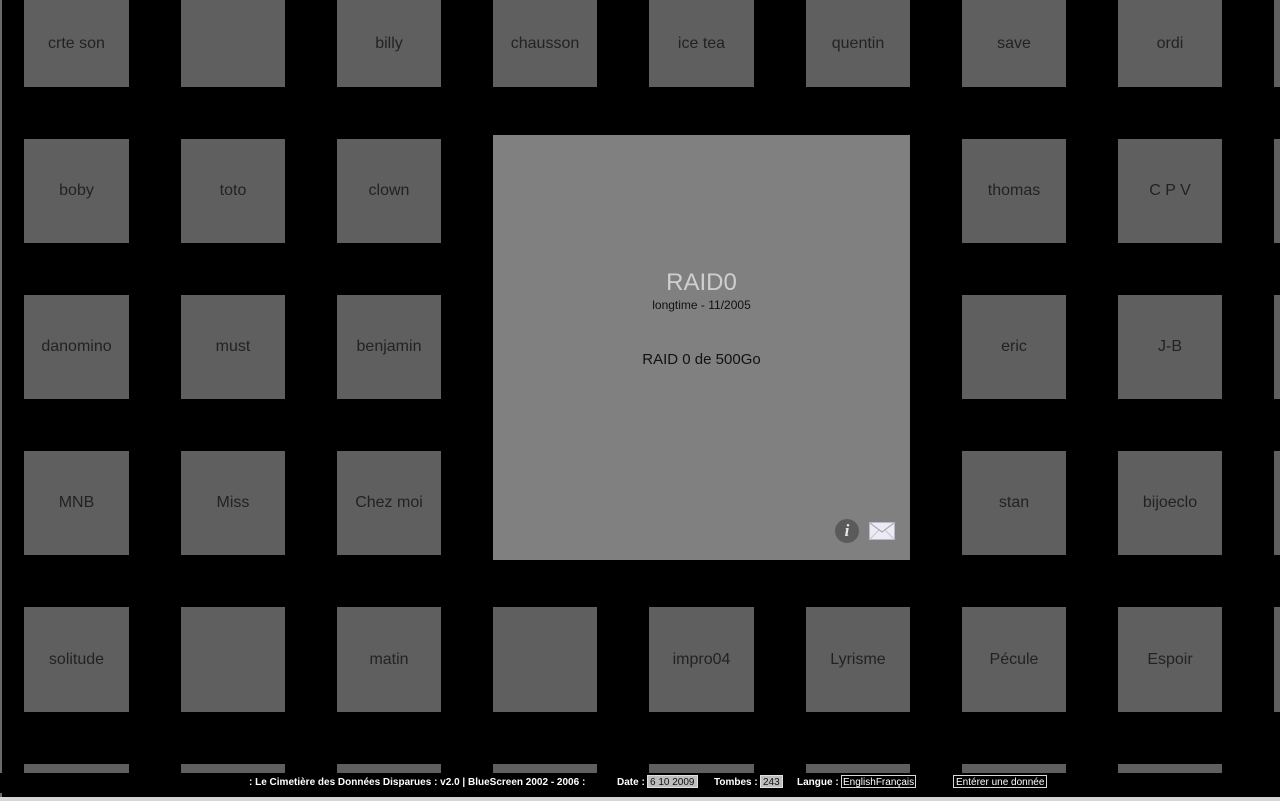 Image resolution: width=1280 pixels, height=801 pixels. What do you see at coordinates (701, 359) in the screenshot?
I see `tomb-description: RAID 0 de 500Go` at bounding box center [701, 359].